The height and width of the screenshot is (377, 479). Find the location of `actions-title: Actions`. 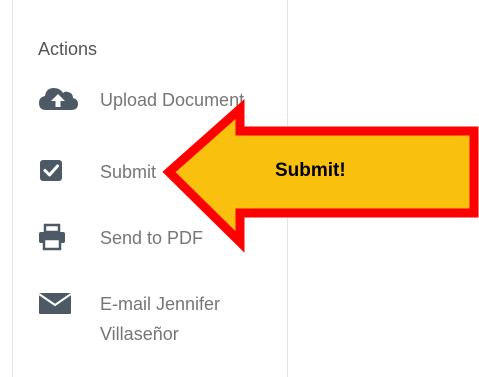

actions-title: Actions is located at coordinates (68, 49).